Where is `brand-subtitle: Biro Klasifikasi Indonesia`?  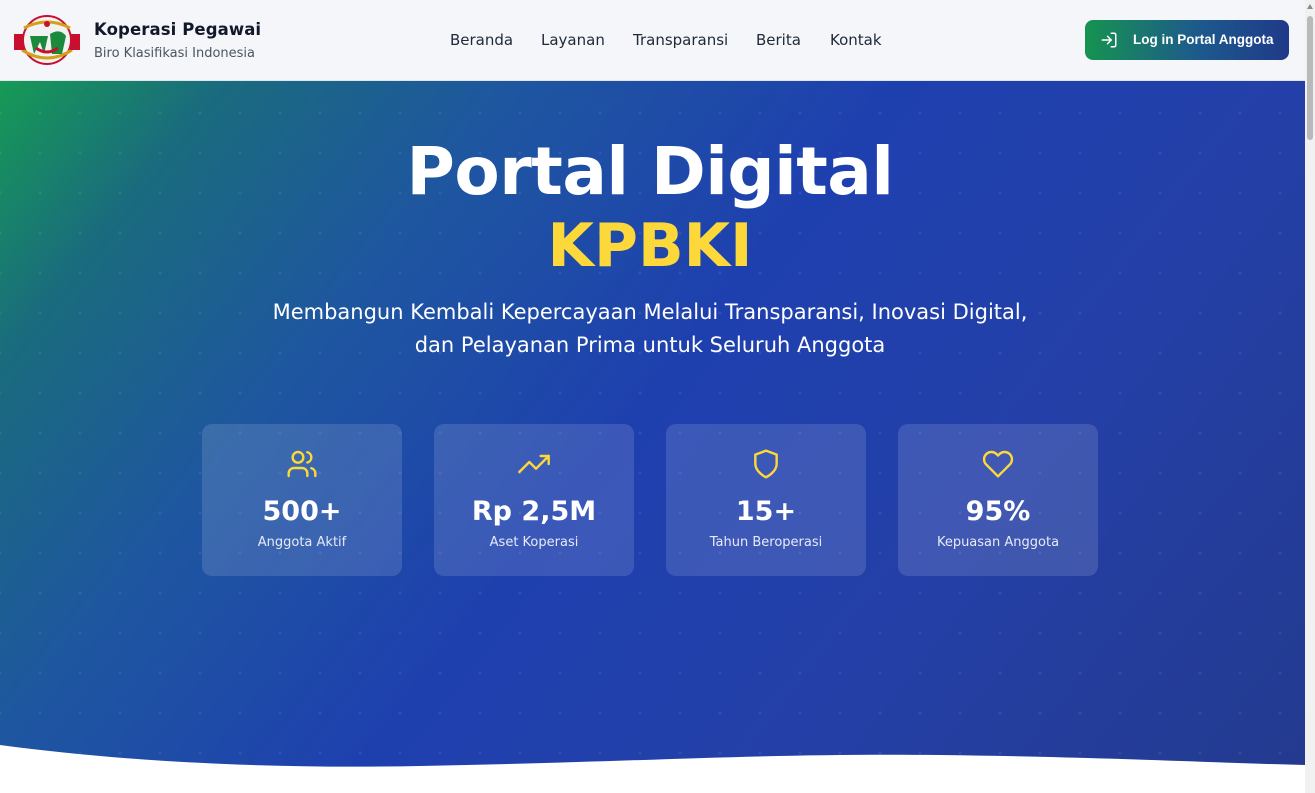
brand-subtitle: Biro Klasifikasi Indonesia is located at coordinates (175, 53).